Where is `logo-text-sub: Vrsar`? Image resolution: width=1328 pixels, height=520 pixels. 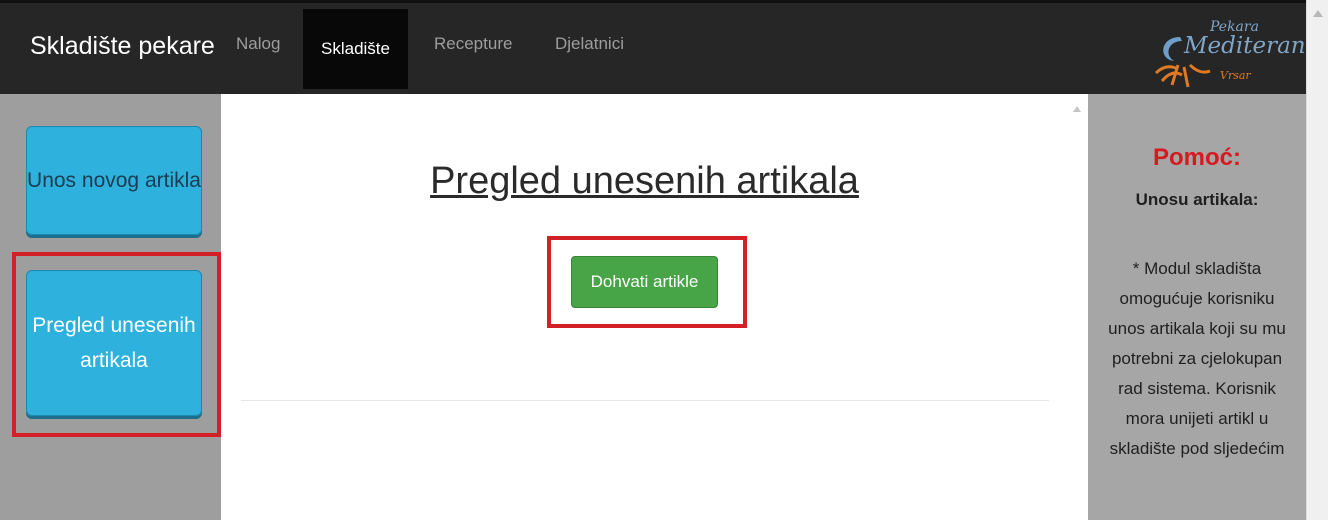
logo-text-sub: Vrsar is located at coordinates (1235, 75).